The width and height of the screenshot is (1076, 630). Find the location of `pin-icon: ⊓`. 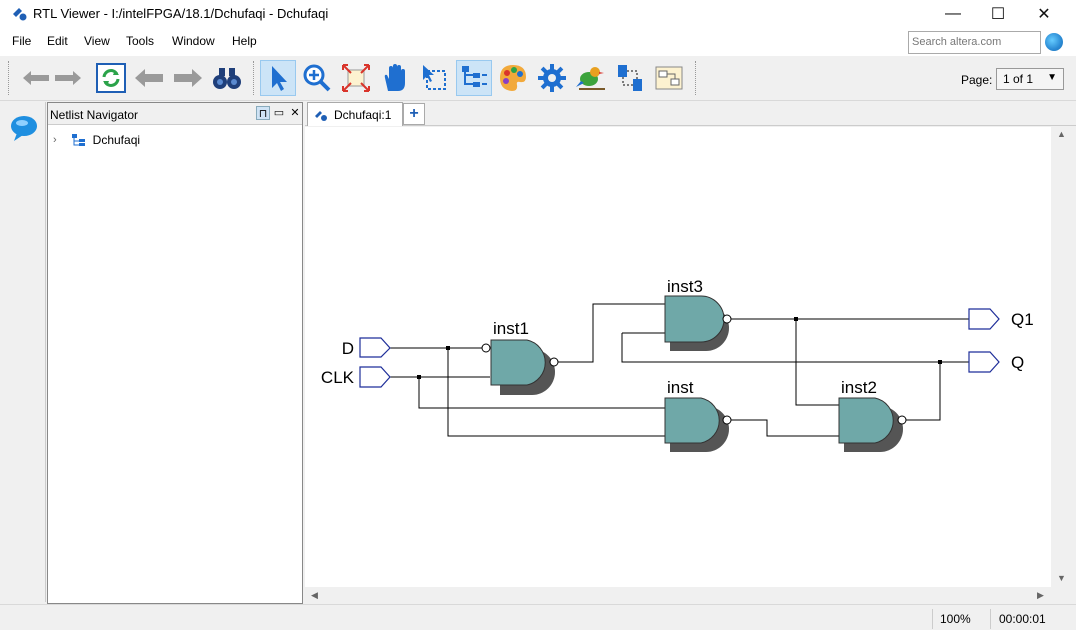

pin-icon: ⊓ is located at coordinates (263, 113).